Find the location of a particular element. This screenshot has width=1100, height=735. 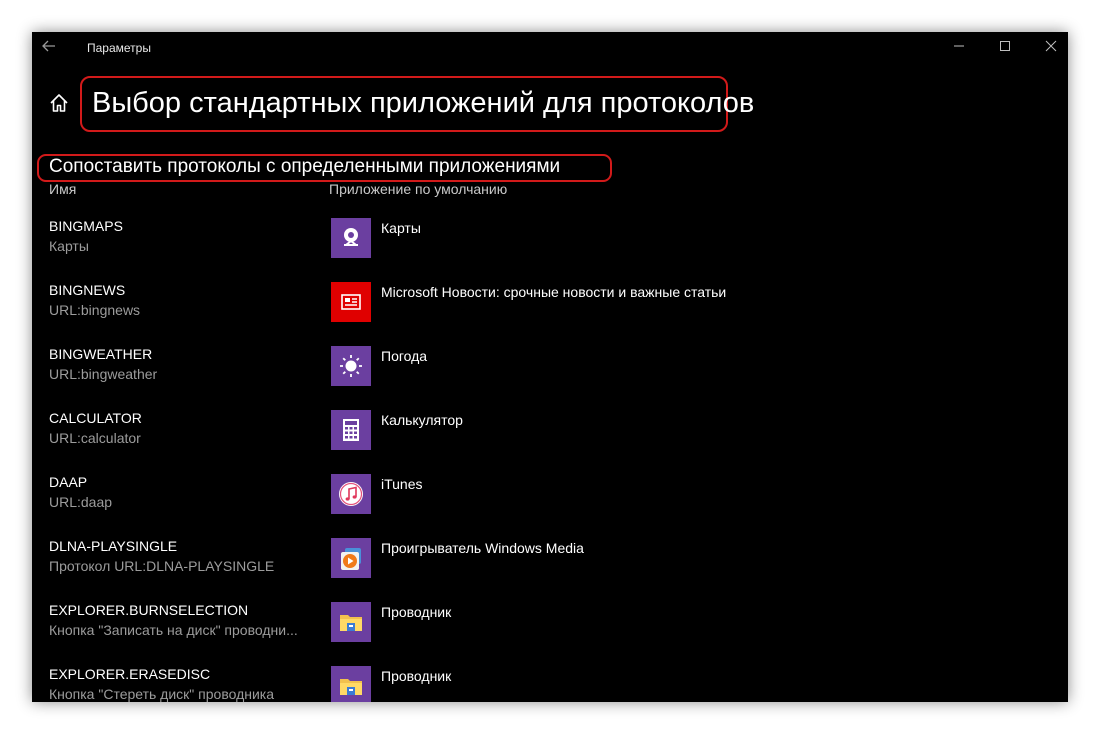

protocol-description: Кнопка "Стереть диск" проводника is located at coordinates (162, 694).